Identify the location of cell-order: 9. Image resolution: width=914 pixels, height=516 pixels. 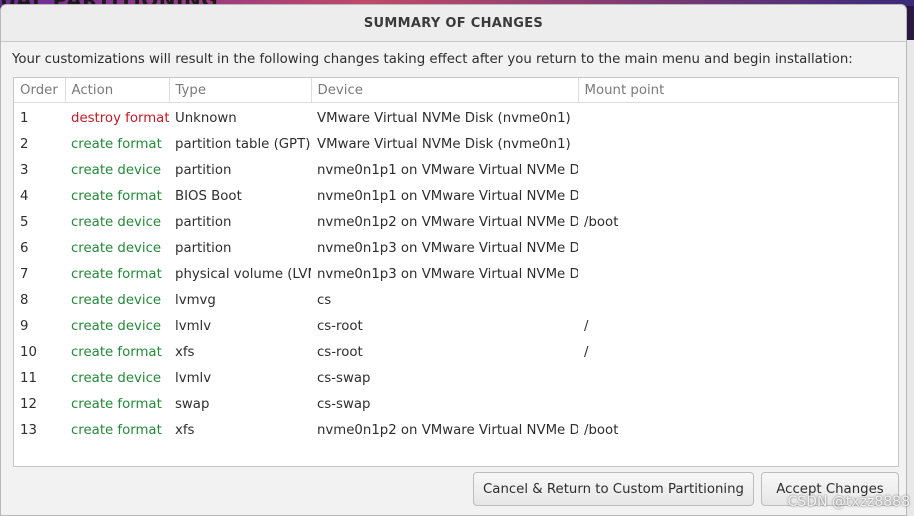
(24, 326).